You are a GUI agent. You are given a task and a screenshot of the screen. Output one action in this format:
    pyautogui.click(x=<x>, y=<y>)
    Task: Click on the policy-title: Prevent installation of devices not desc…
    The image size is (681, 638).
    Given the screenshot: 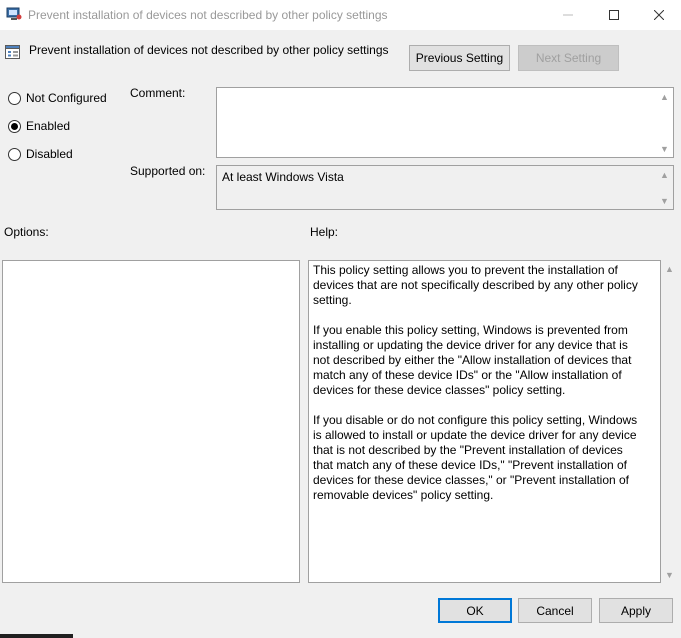 What is the action you would take?
    pyautogui.click(x=209, y=50)
    